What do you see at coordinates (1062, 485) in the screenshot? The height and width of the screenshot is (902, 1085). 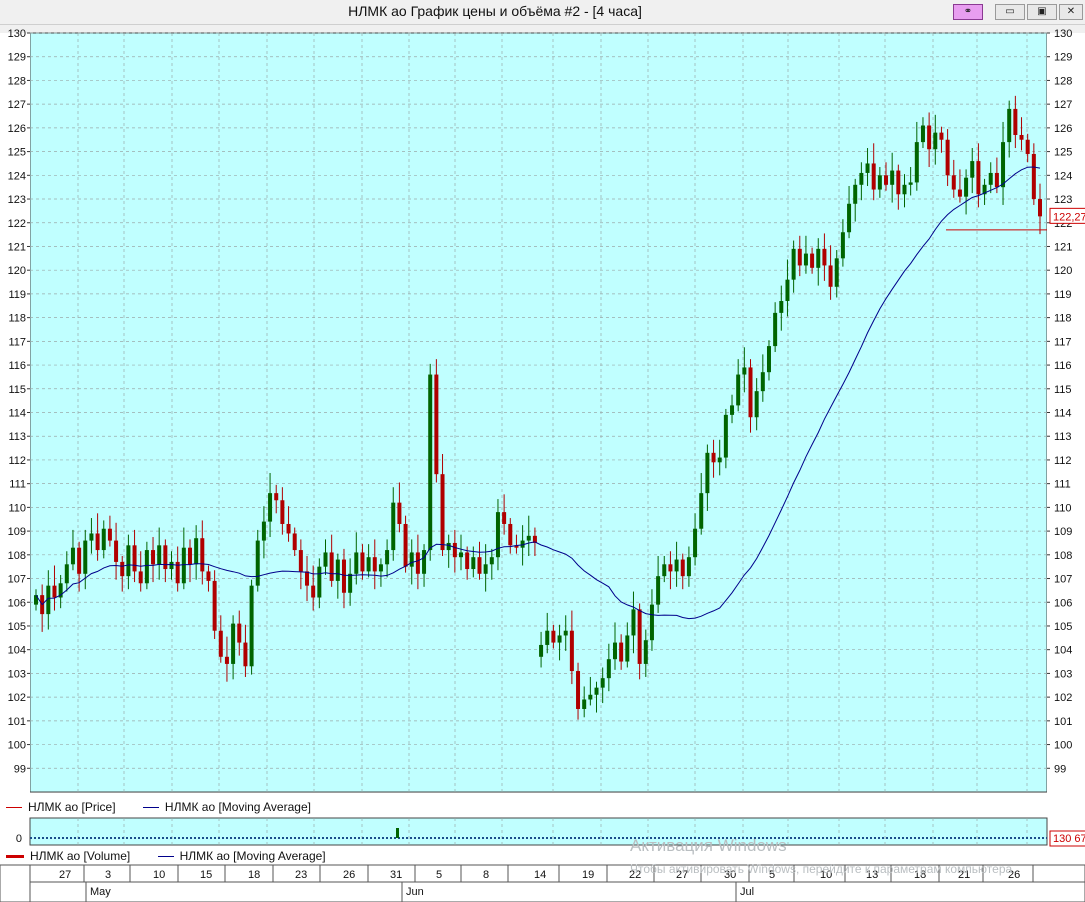 I see `y-tick-label-right: 111` at bounding box center [1062, 485].